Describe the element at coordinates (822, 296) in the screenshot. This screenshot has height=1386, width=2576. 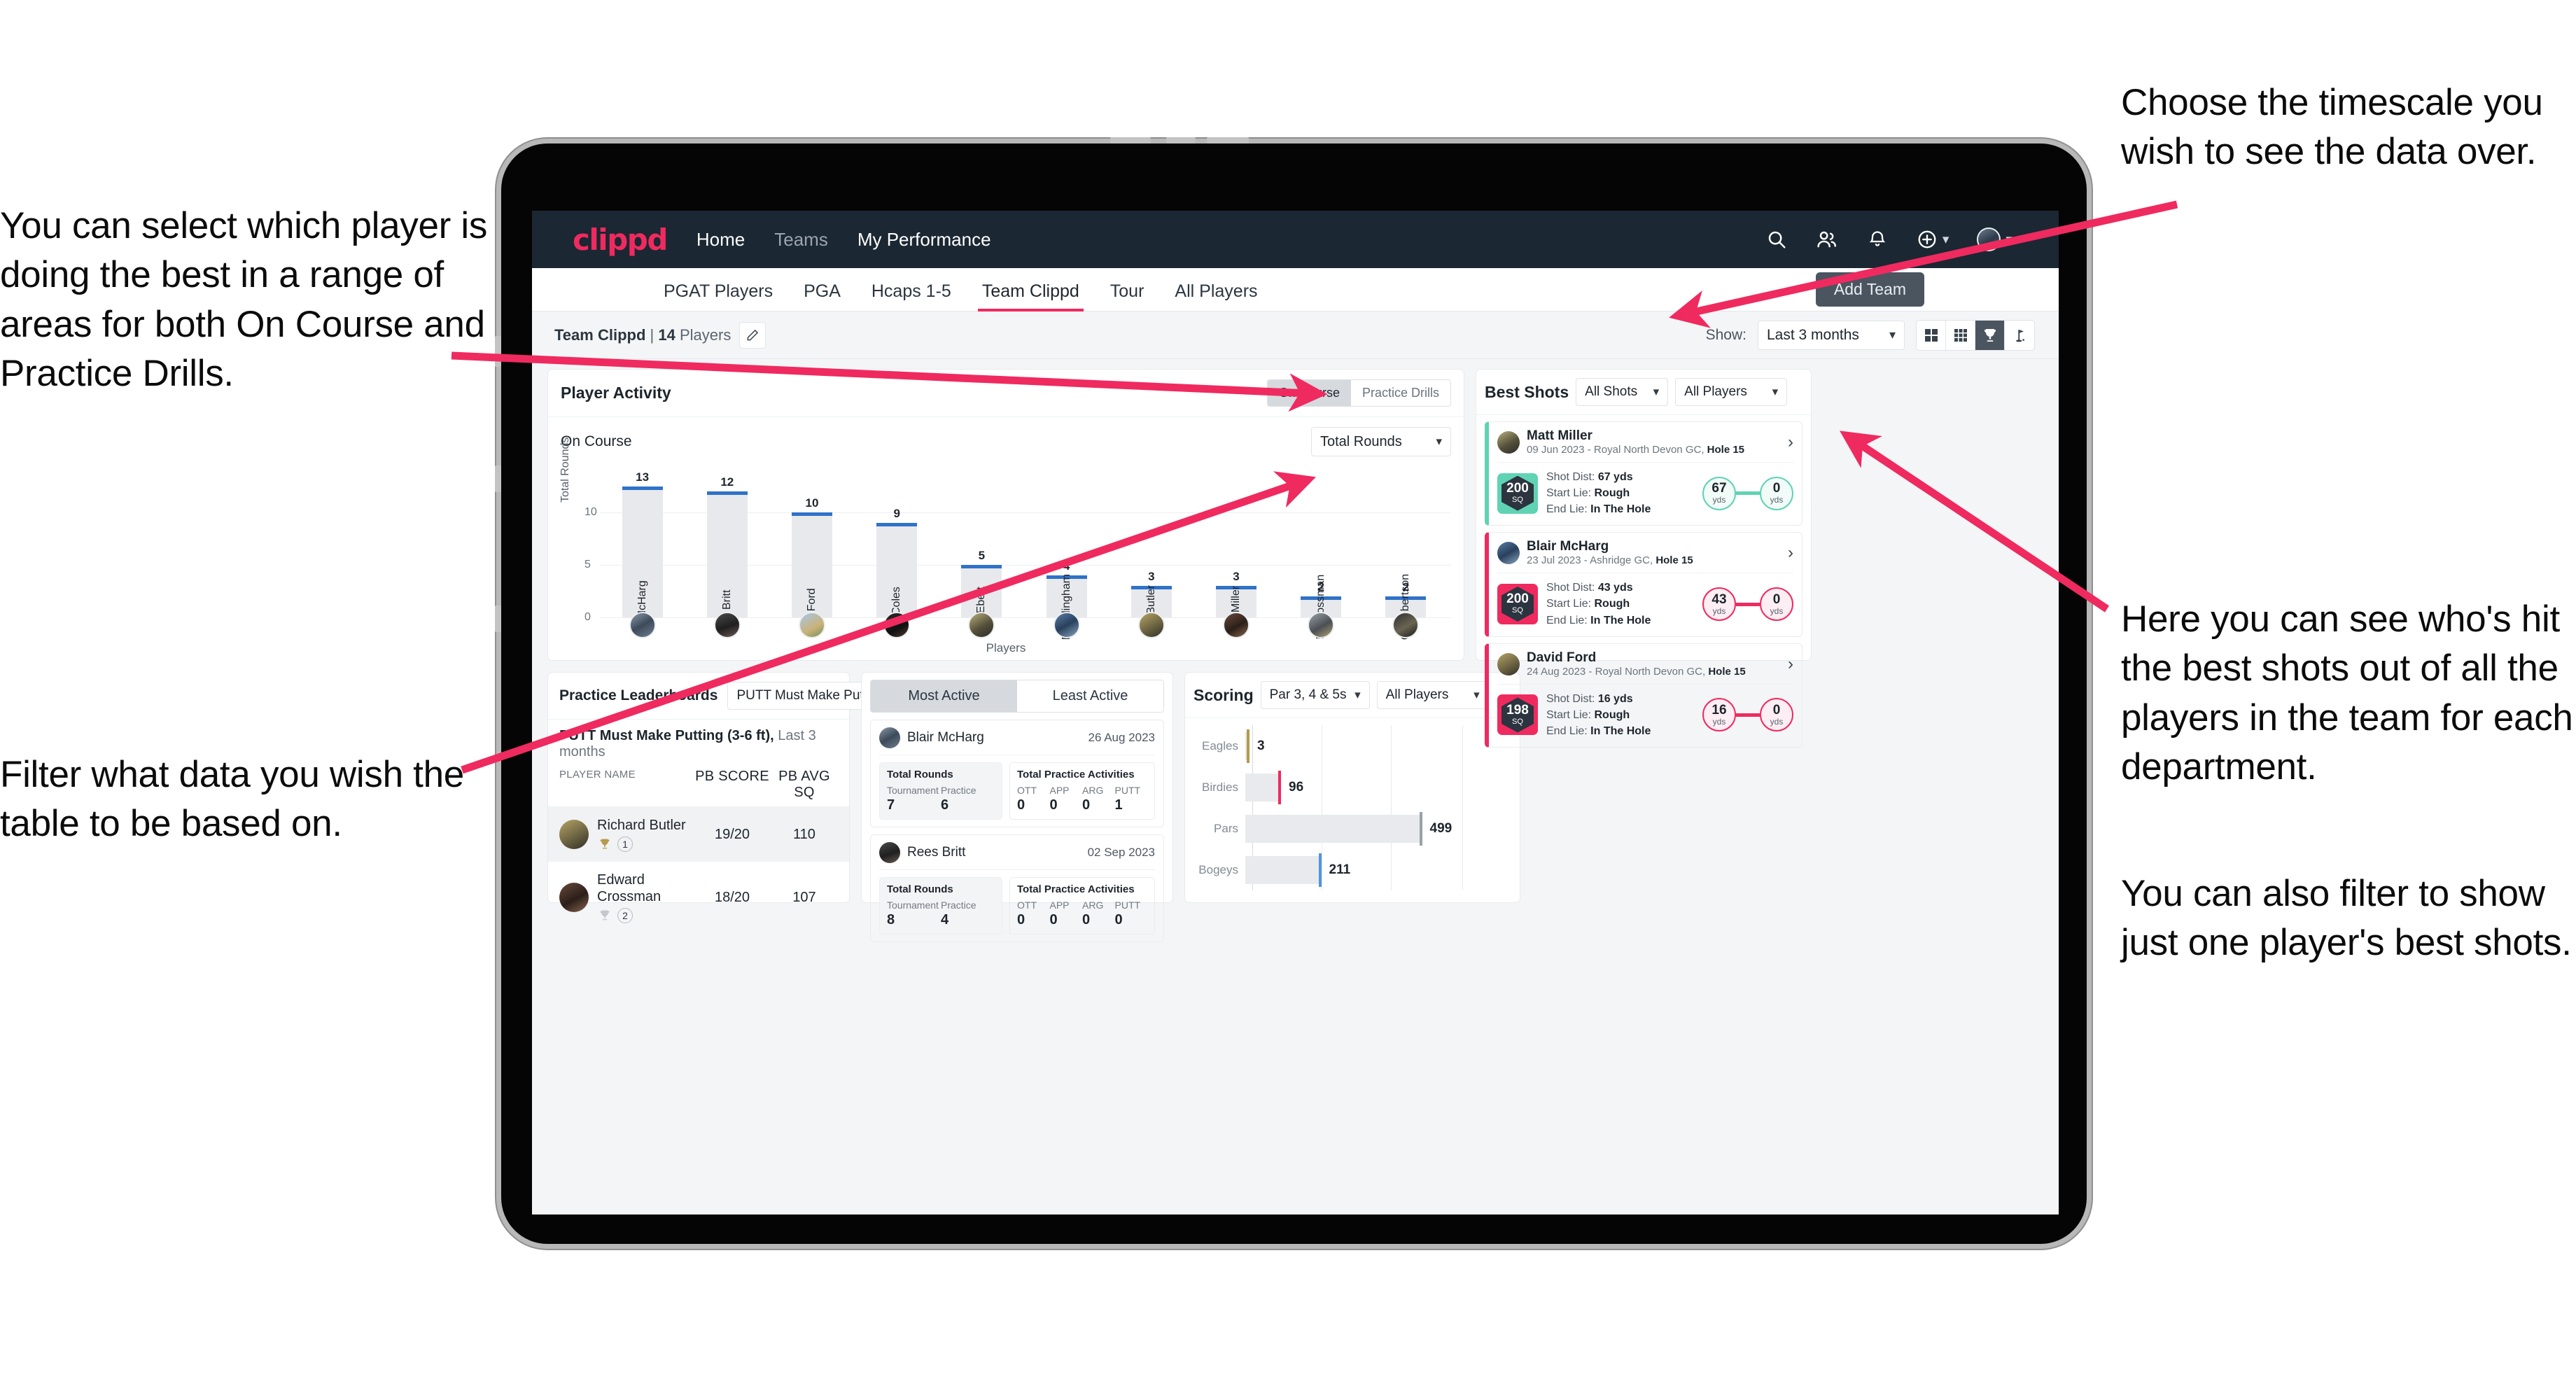
I see `tab-pga: PGA` at that location.